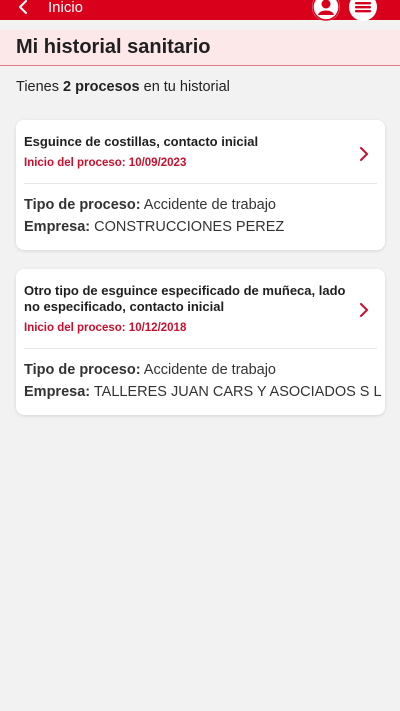 The image size is (400, 711). I want to click on process-summary: Tienes 2 procesos en tu historial, so click(123, 87).